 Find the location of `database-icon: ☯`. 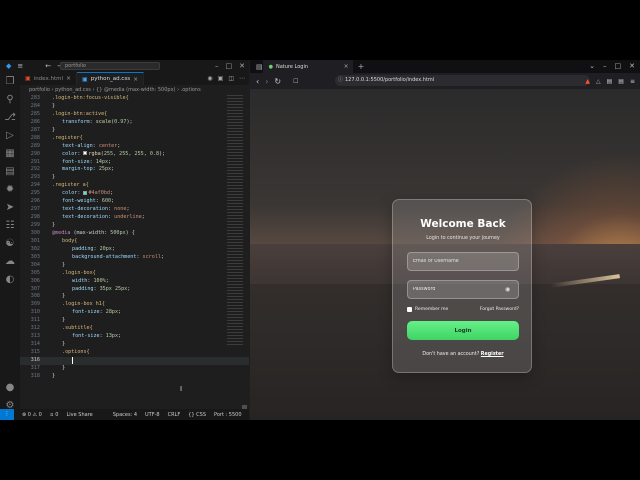

database-icon: ☯ is located at coordinates (10, 243).